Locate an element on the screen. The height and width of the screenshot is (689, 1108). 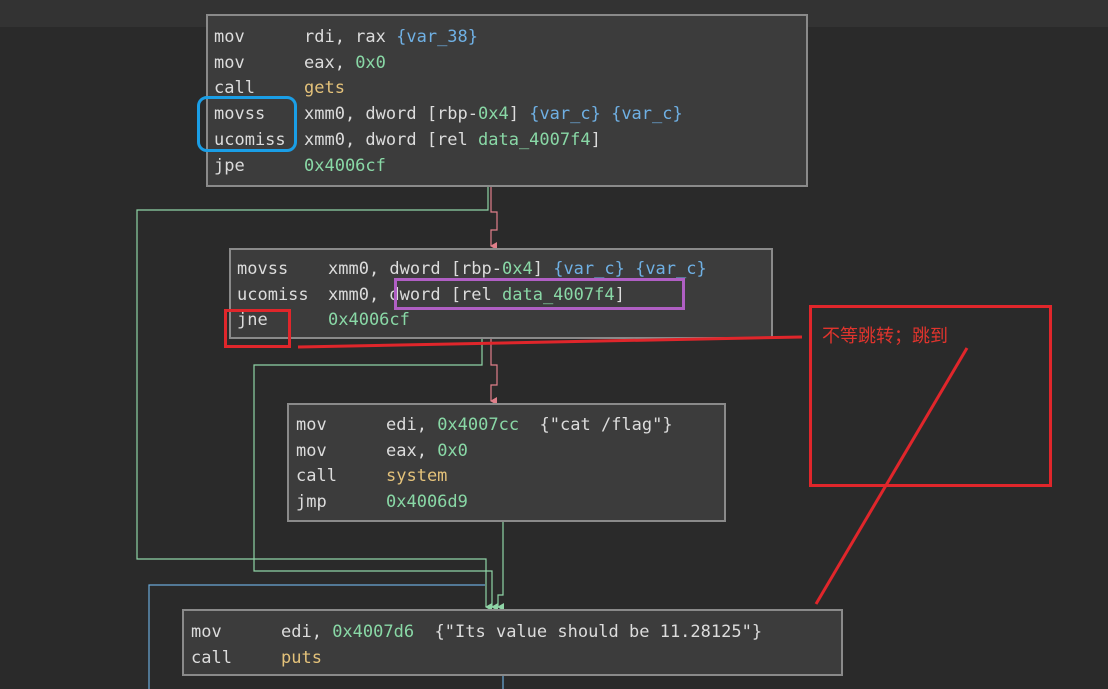
annotation-note: 不等跳转；跳到 is located at coordinates (885, 336).